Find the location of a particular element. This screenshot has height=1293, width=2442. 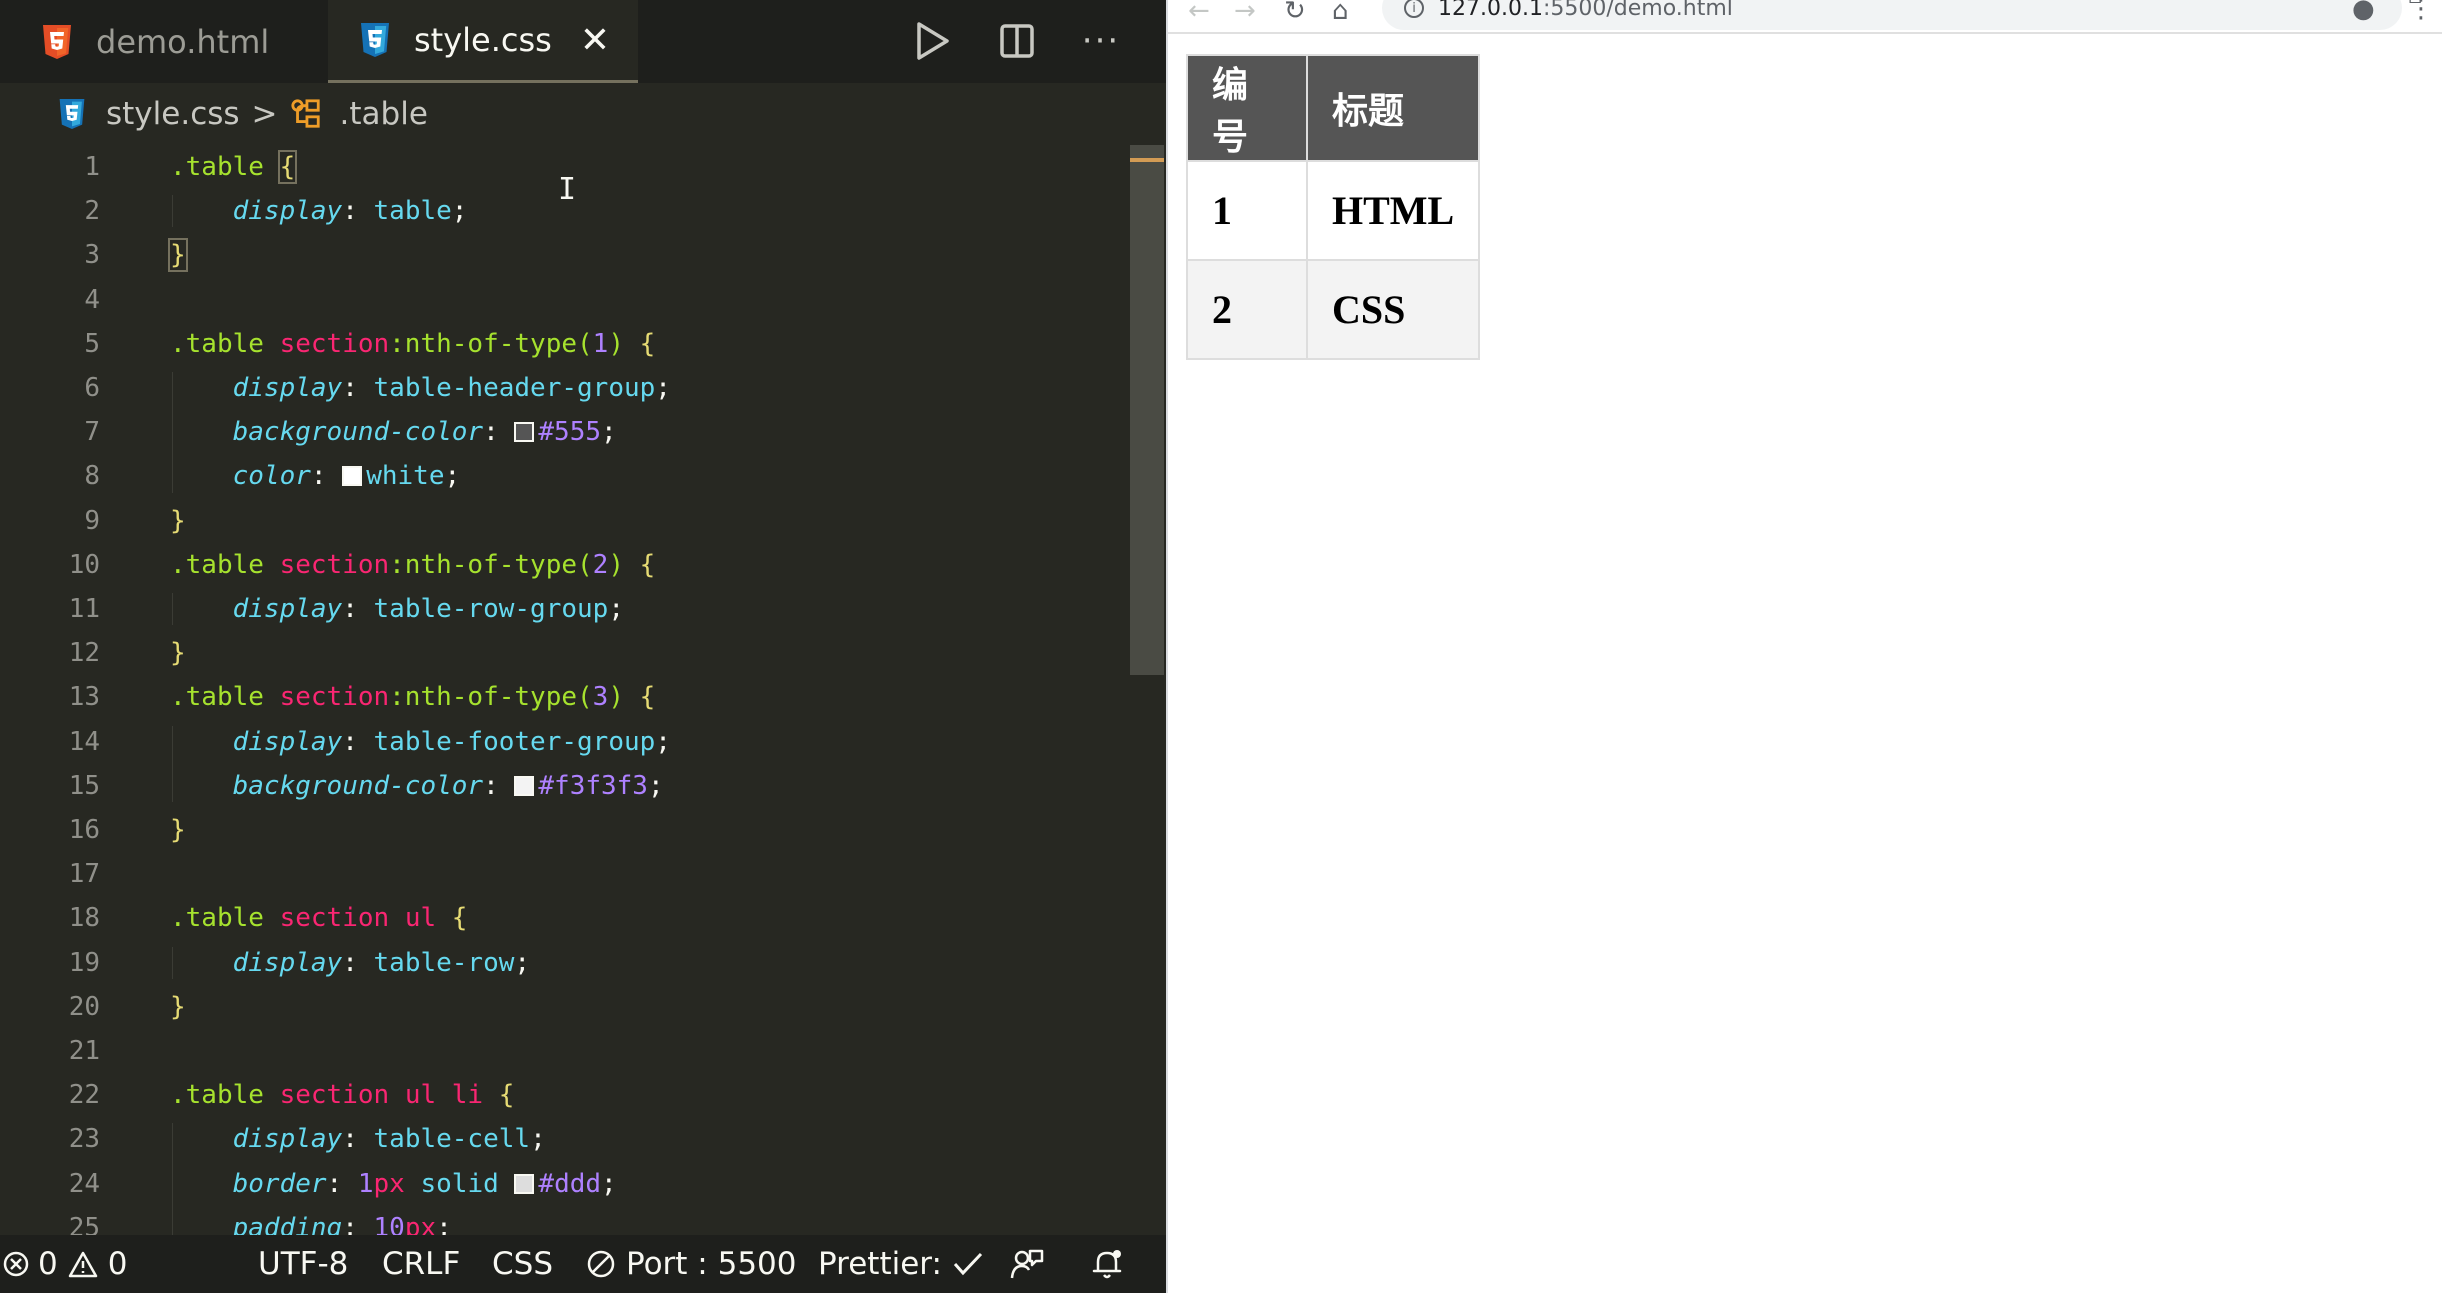

forward-arrow-icon: → is located at coordinates (1245, 13).